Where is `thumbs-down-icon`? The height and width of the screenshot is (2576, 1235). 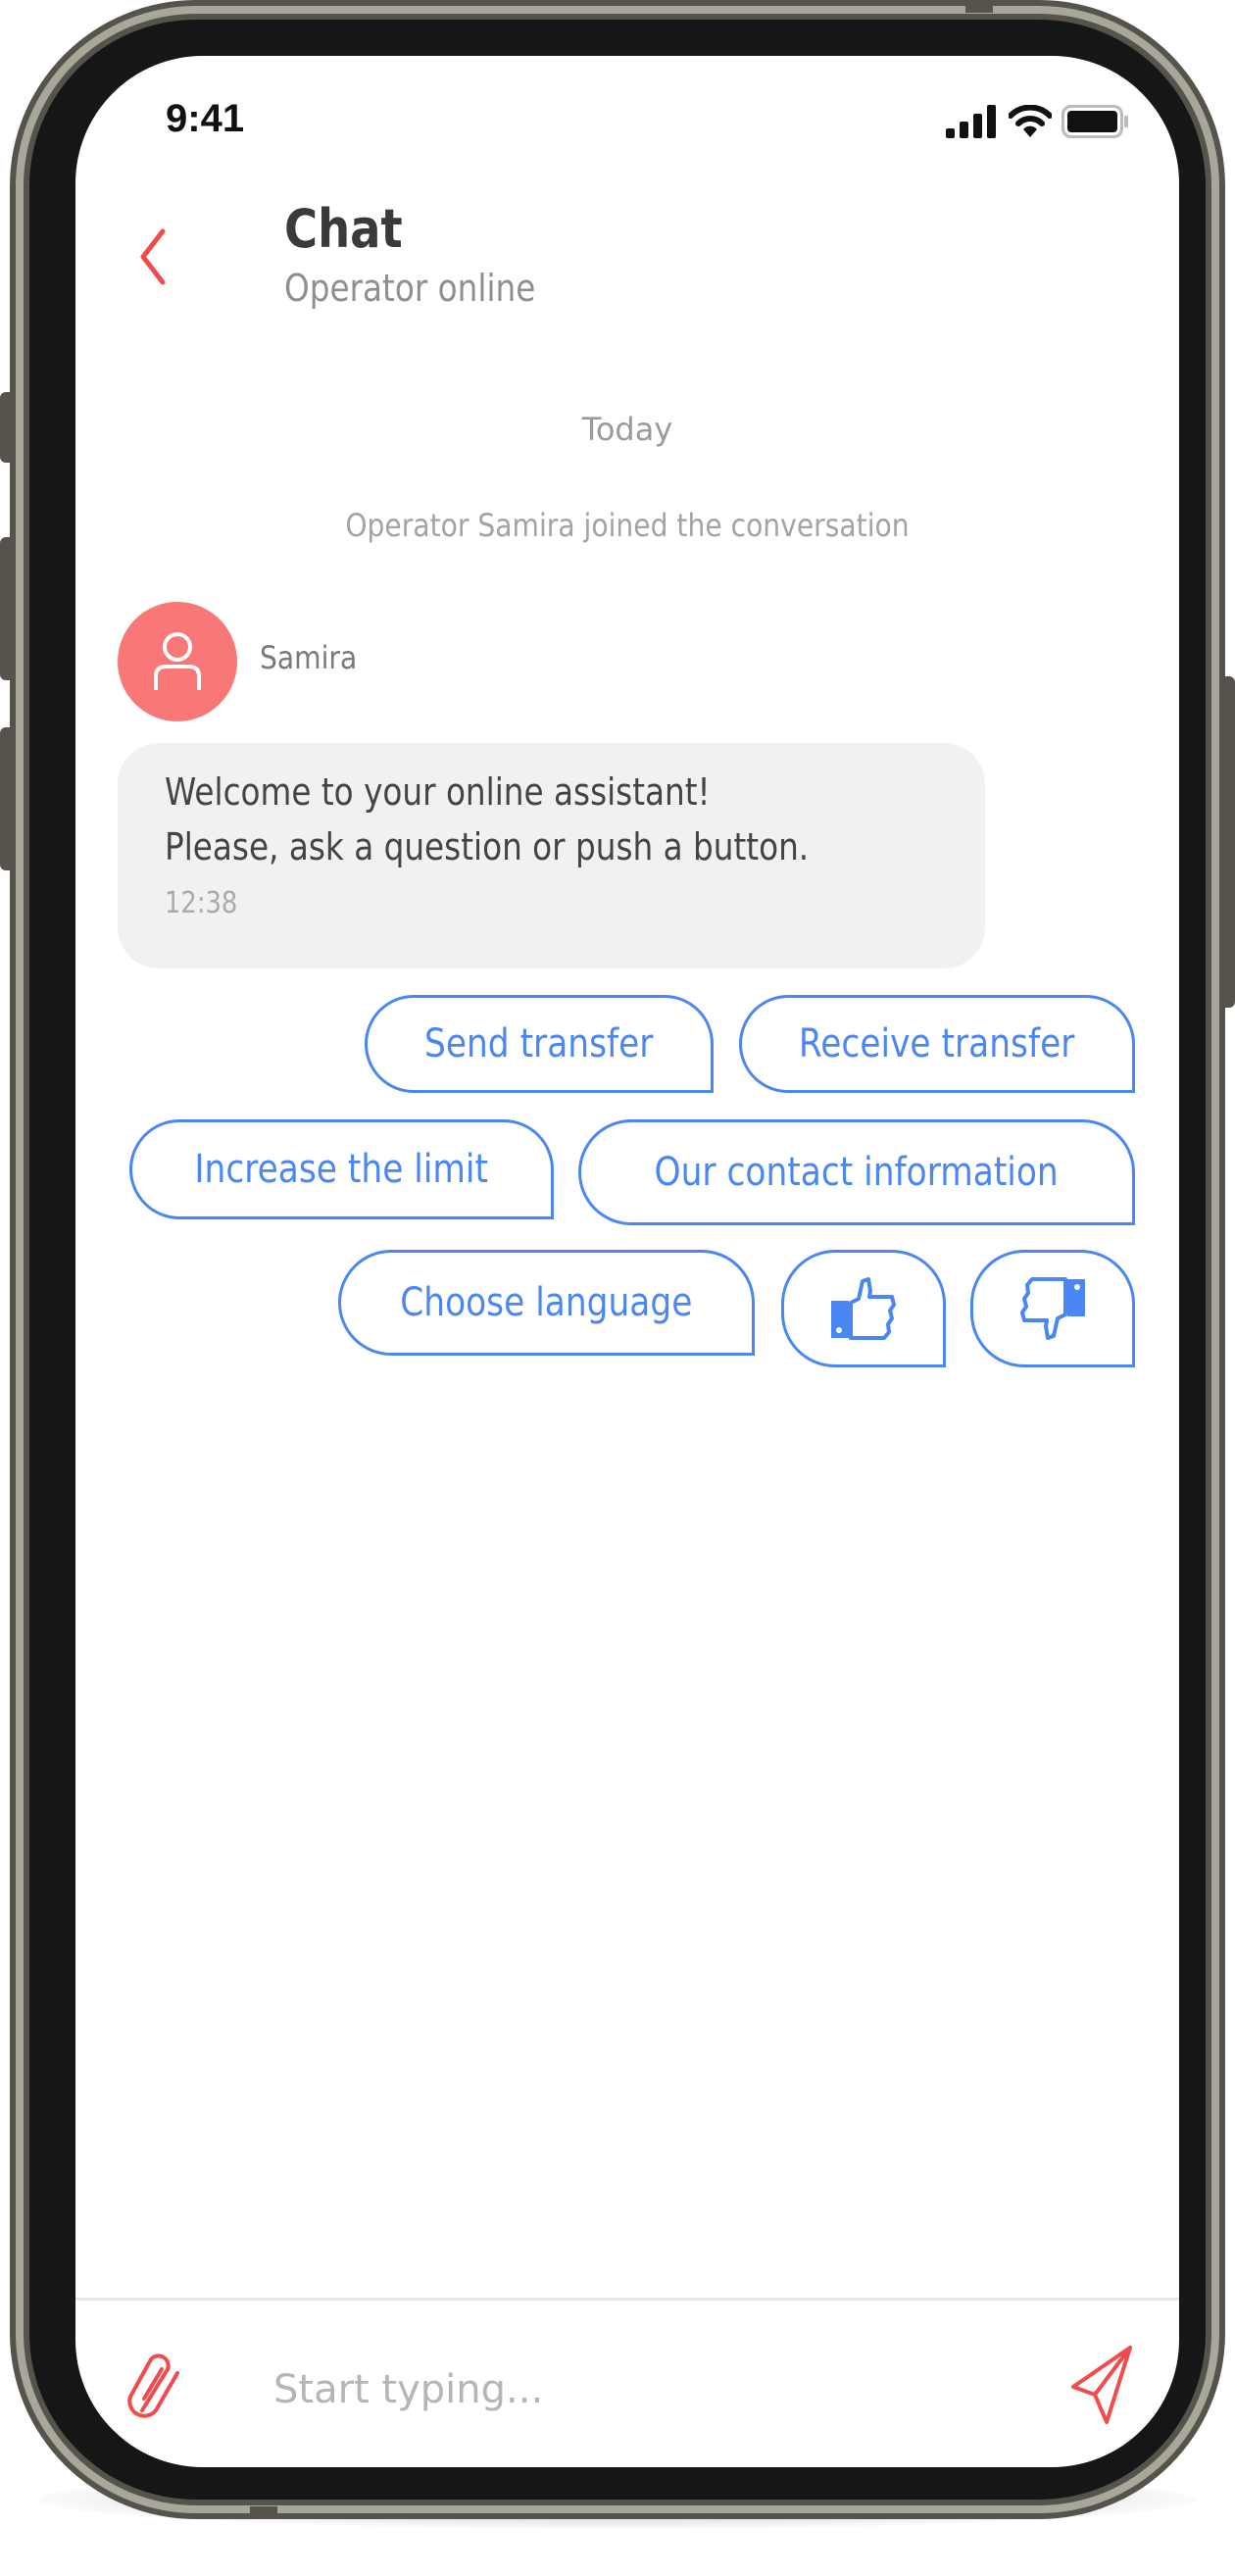
thumbs-down-icon is located at coordinates (1052, 1308).